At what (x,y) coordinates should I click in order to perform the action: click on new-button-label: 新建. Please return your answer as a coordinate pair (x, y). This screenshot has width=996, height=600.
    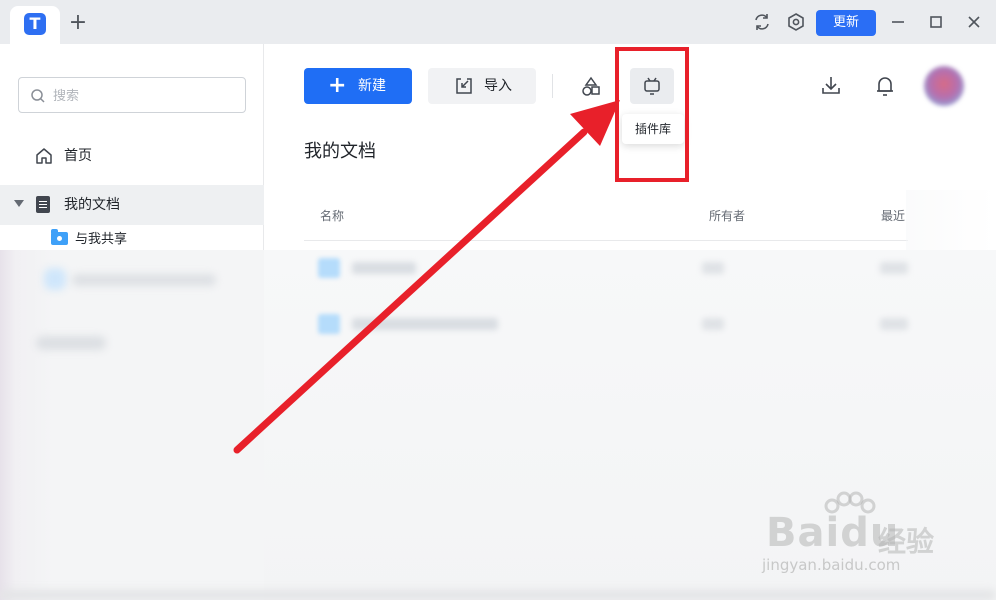
    Looking at the image, I should click on (372, 86).